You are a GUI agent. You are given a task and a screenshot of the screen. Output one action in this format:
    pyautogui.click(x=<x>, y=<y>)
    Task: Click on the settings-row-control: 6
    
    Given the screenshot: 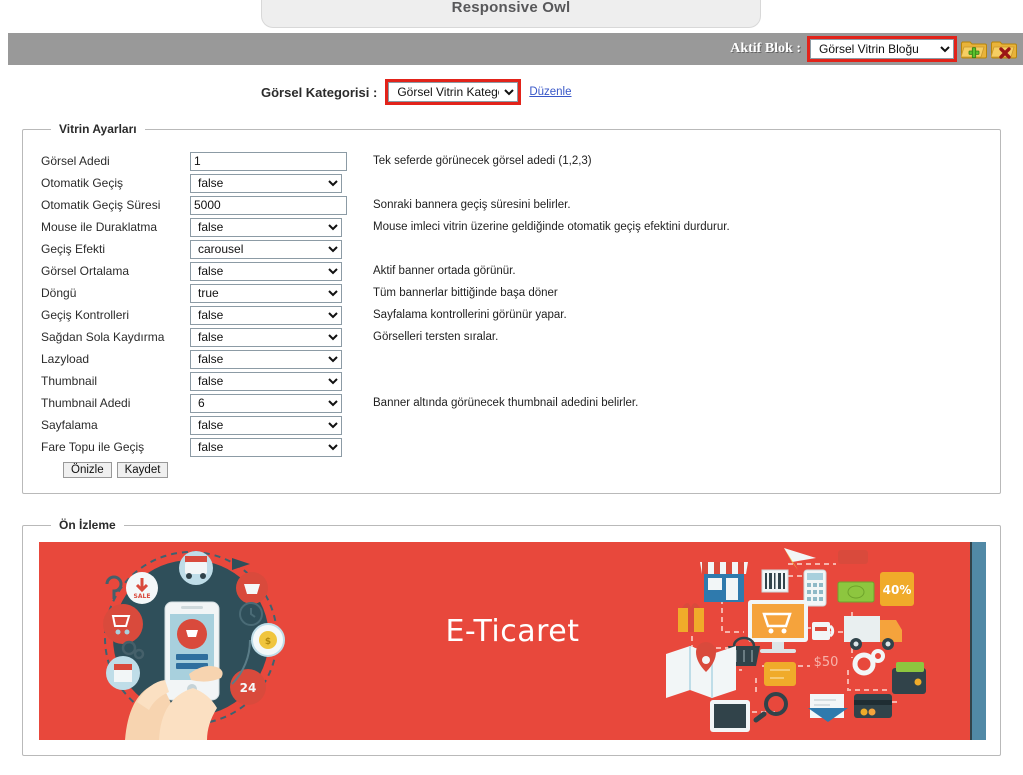 What is the action you would take?
    pyautogui.click(x=275, y=403)
    